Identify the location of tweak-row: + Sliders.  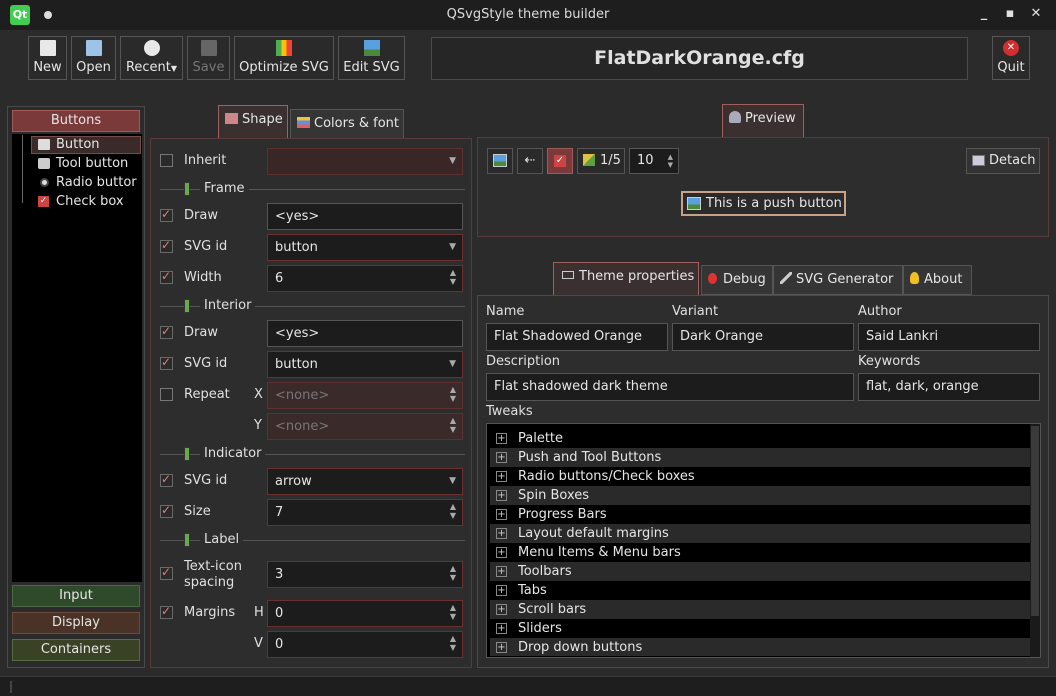
(760, 628).